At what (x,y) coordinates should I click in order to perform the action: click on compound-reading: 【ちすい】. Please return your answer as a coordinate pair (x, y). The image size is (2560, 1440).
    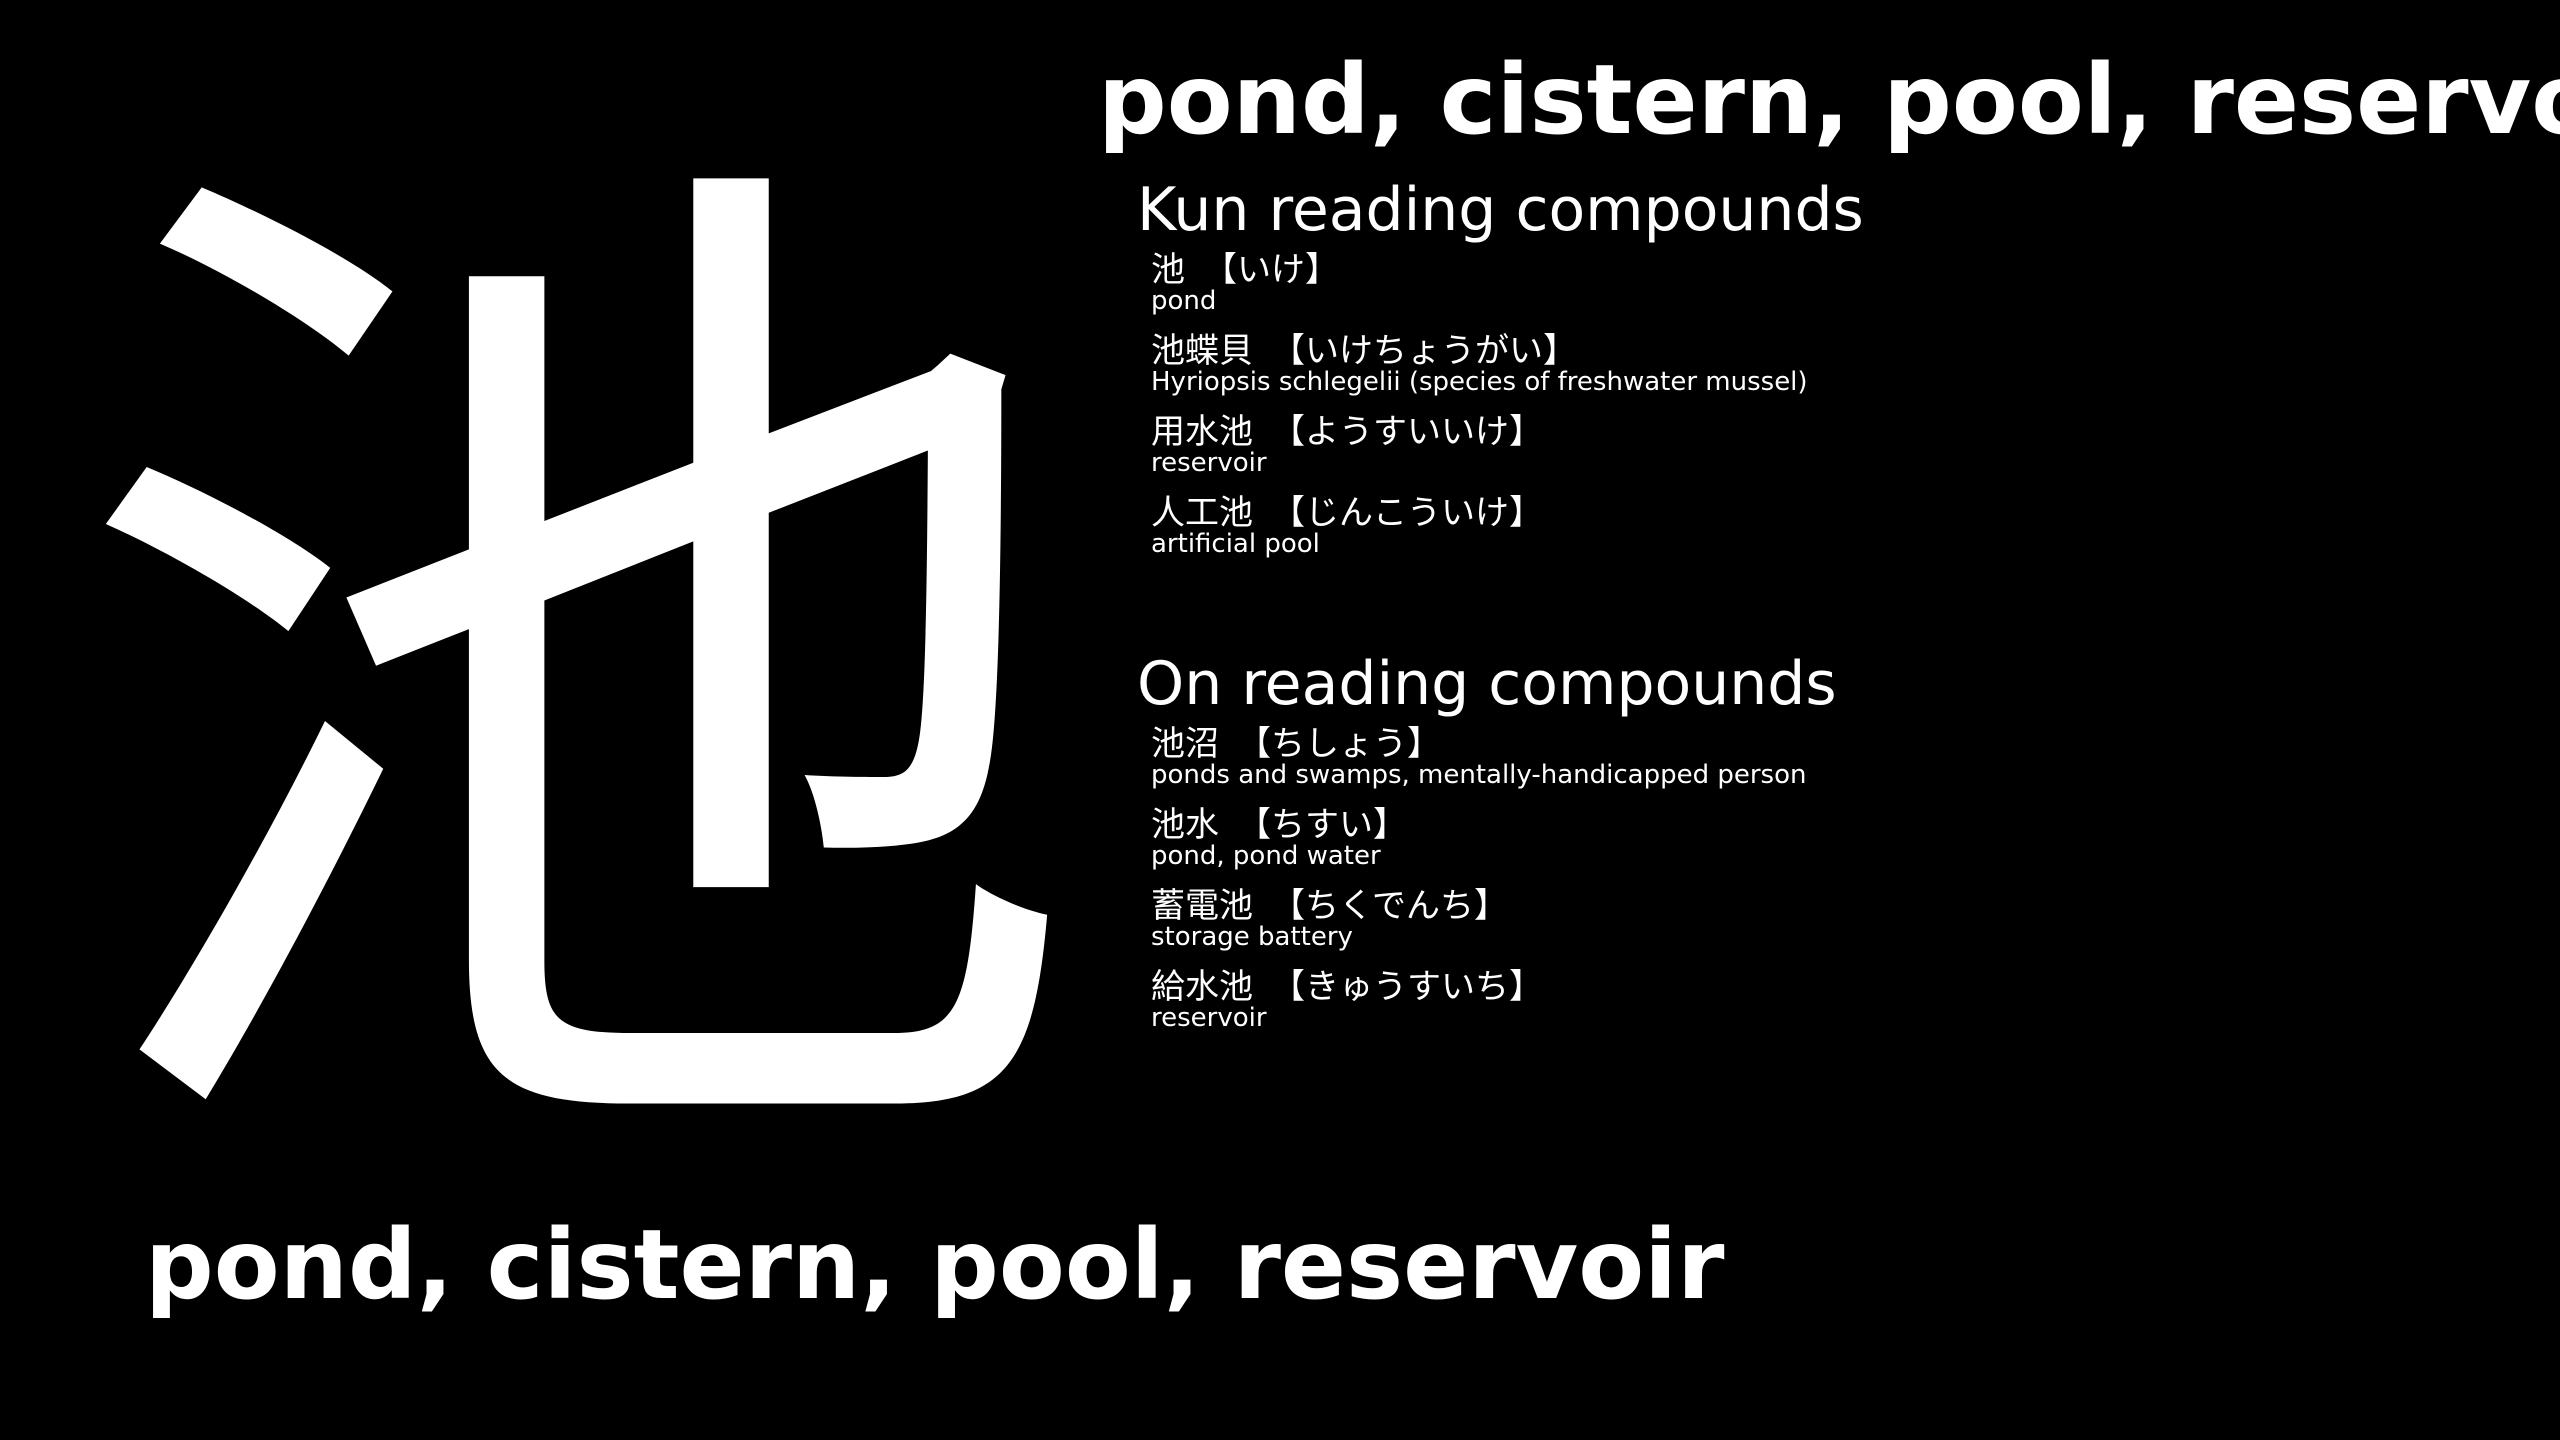
    Looking at the image, I should click on (1322, 825).